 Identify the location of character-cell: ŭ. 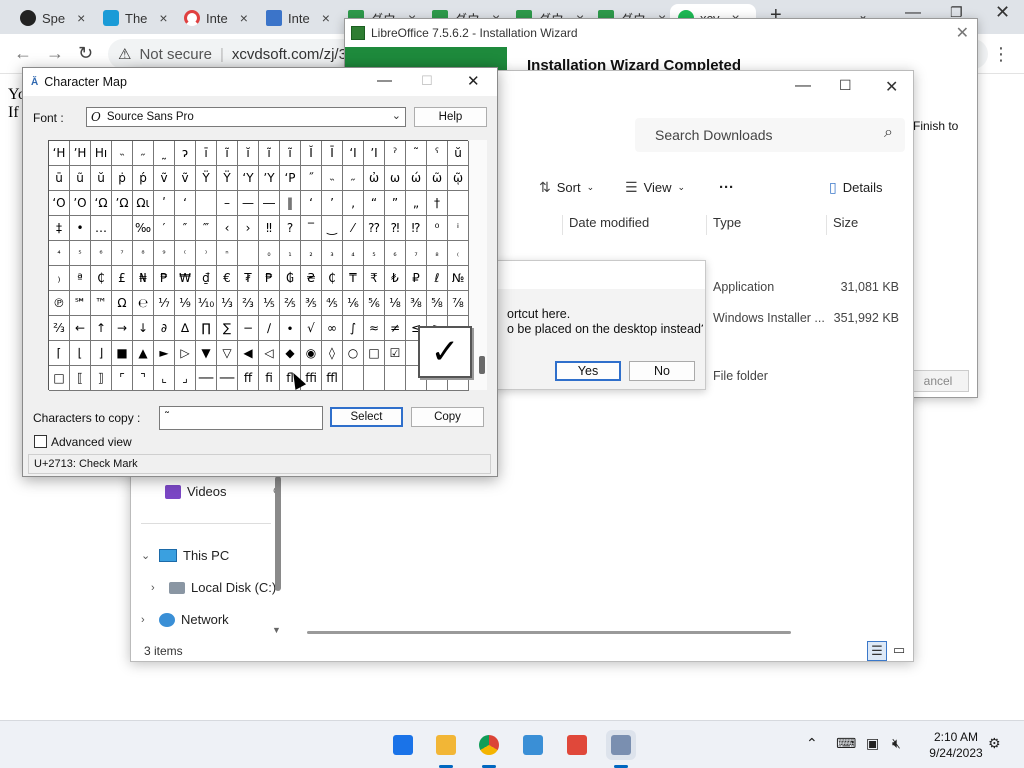
(101, 178).